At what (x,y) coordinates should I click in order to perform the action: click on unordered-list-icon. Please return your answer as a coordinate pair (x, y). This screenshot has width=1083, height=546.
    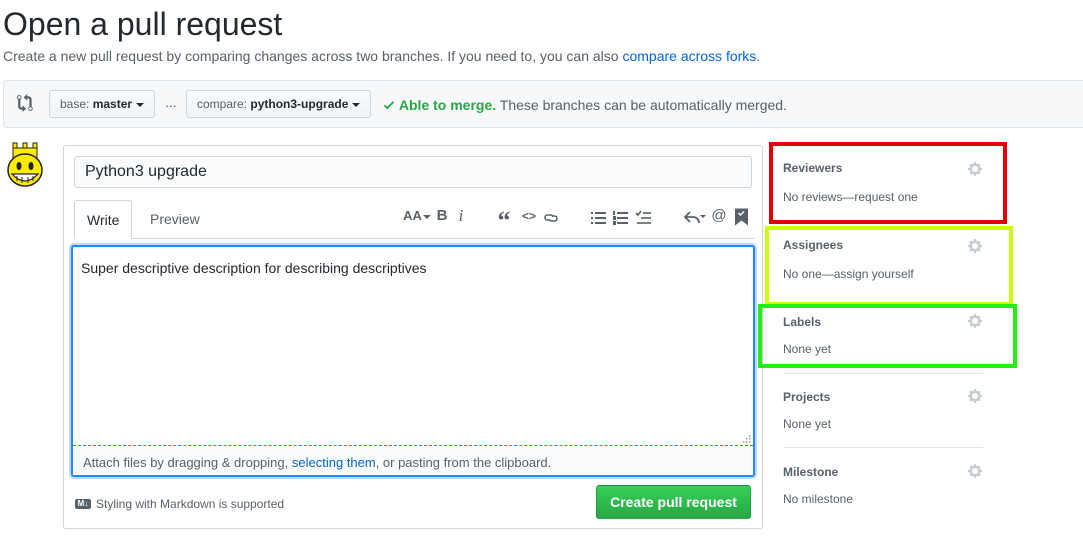
    Looking at the image, I should click on (598, 218).